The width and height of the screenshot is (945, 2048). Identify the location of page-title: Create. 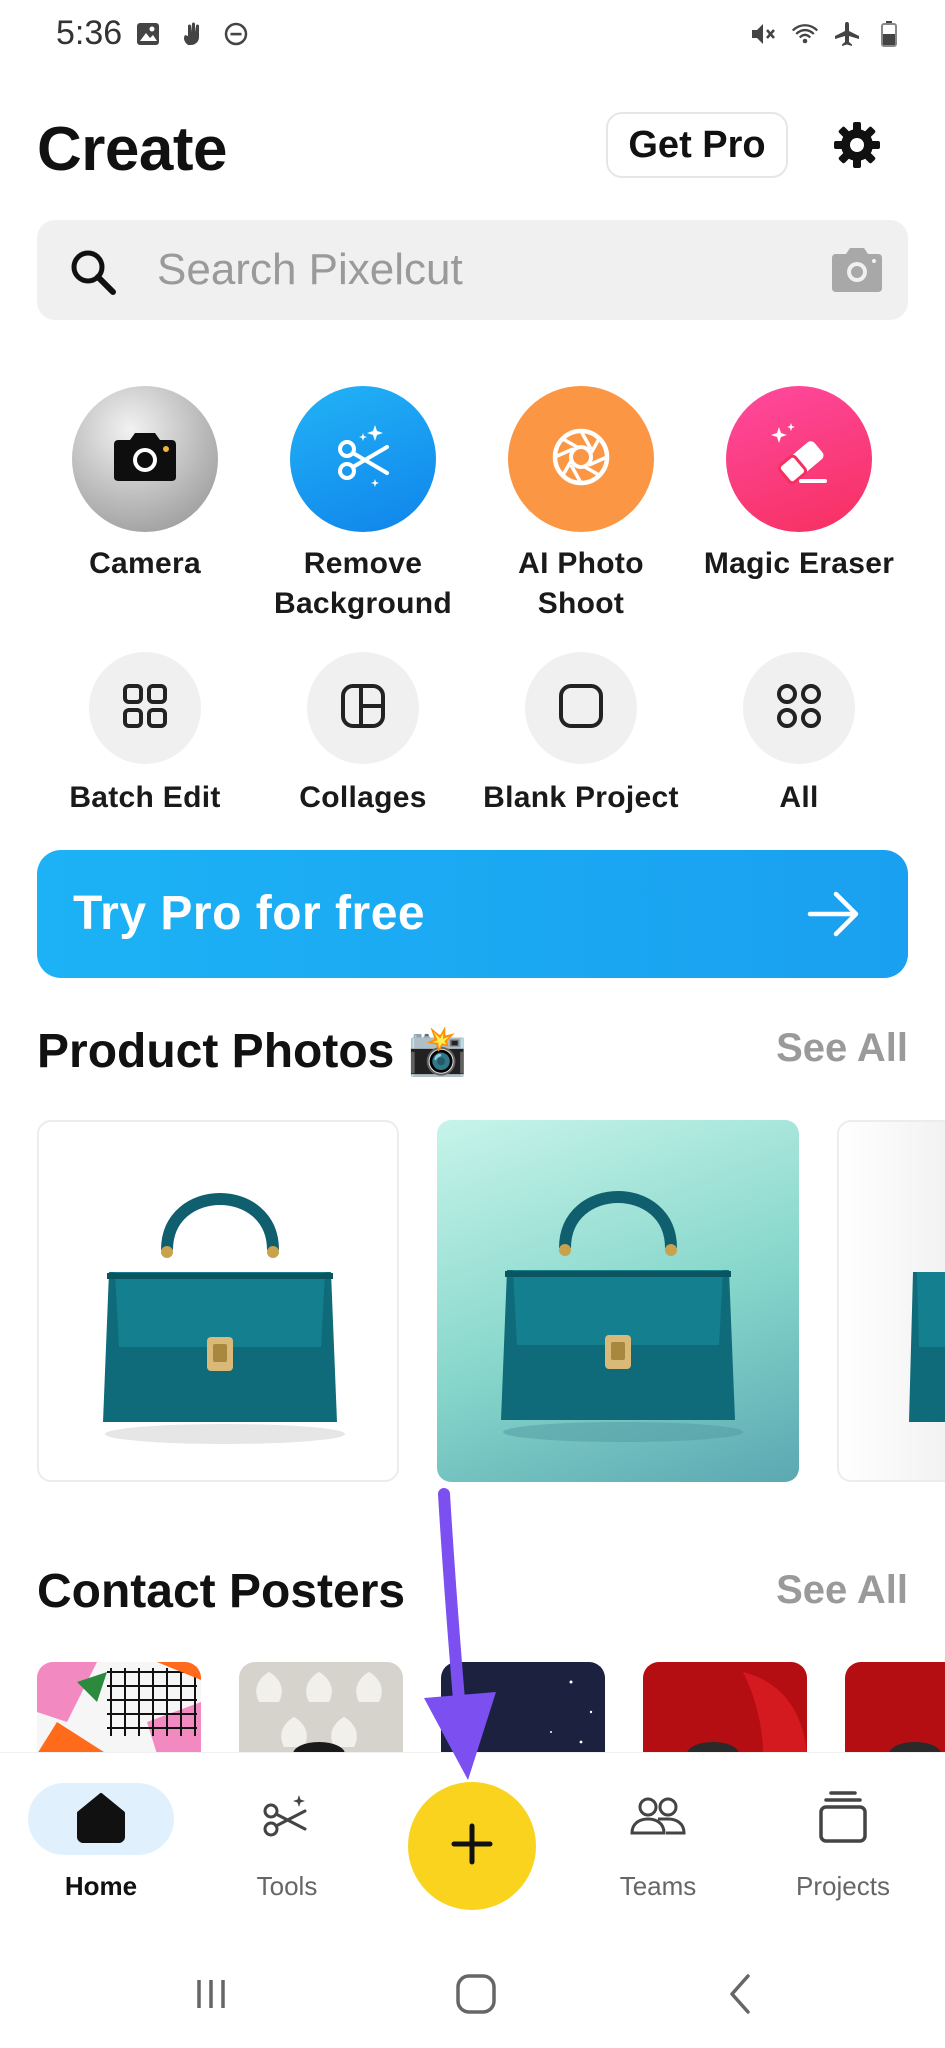
(132, 149).